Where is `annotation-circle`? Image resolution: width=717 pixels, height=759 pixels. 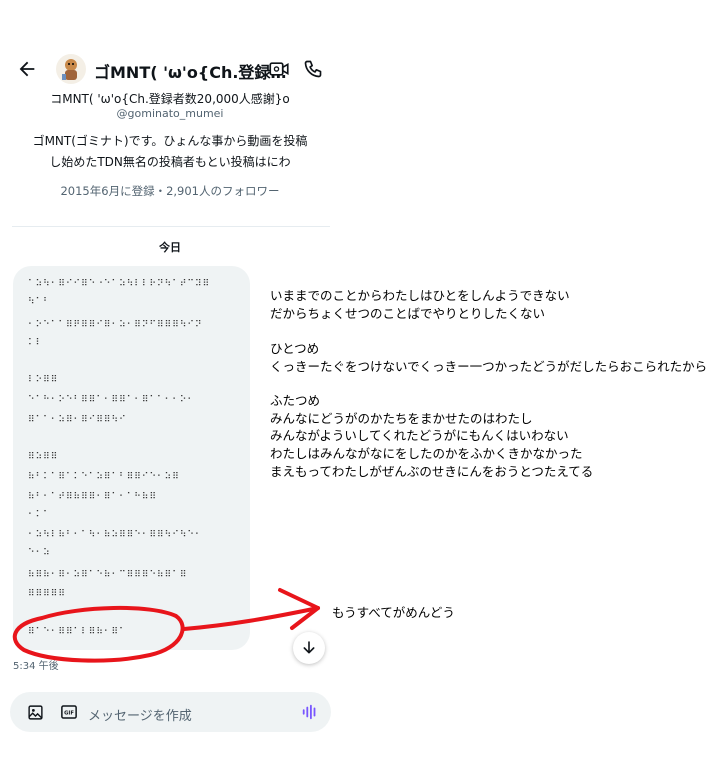
annotation-circle is located at coordinates (98, 634).